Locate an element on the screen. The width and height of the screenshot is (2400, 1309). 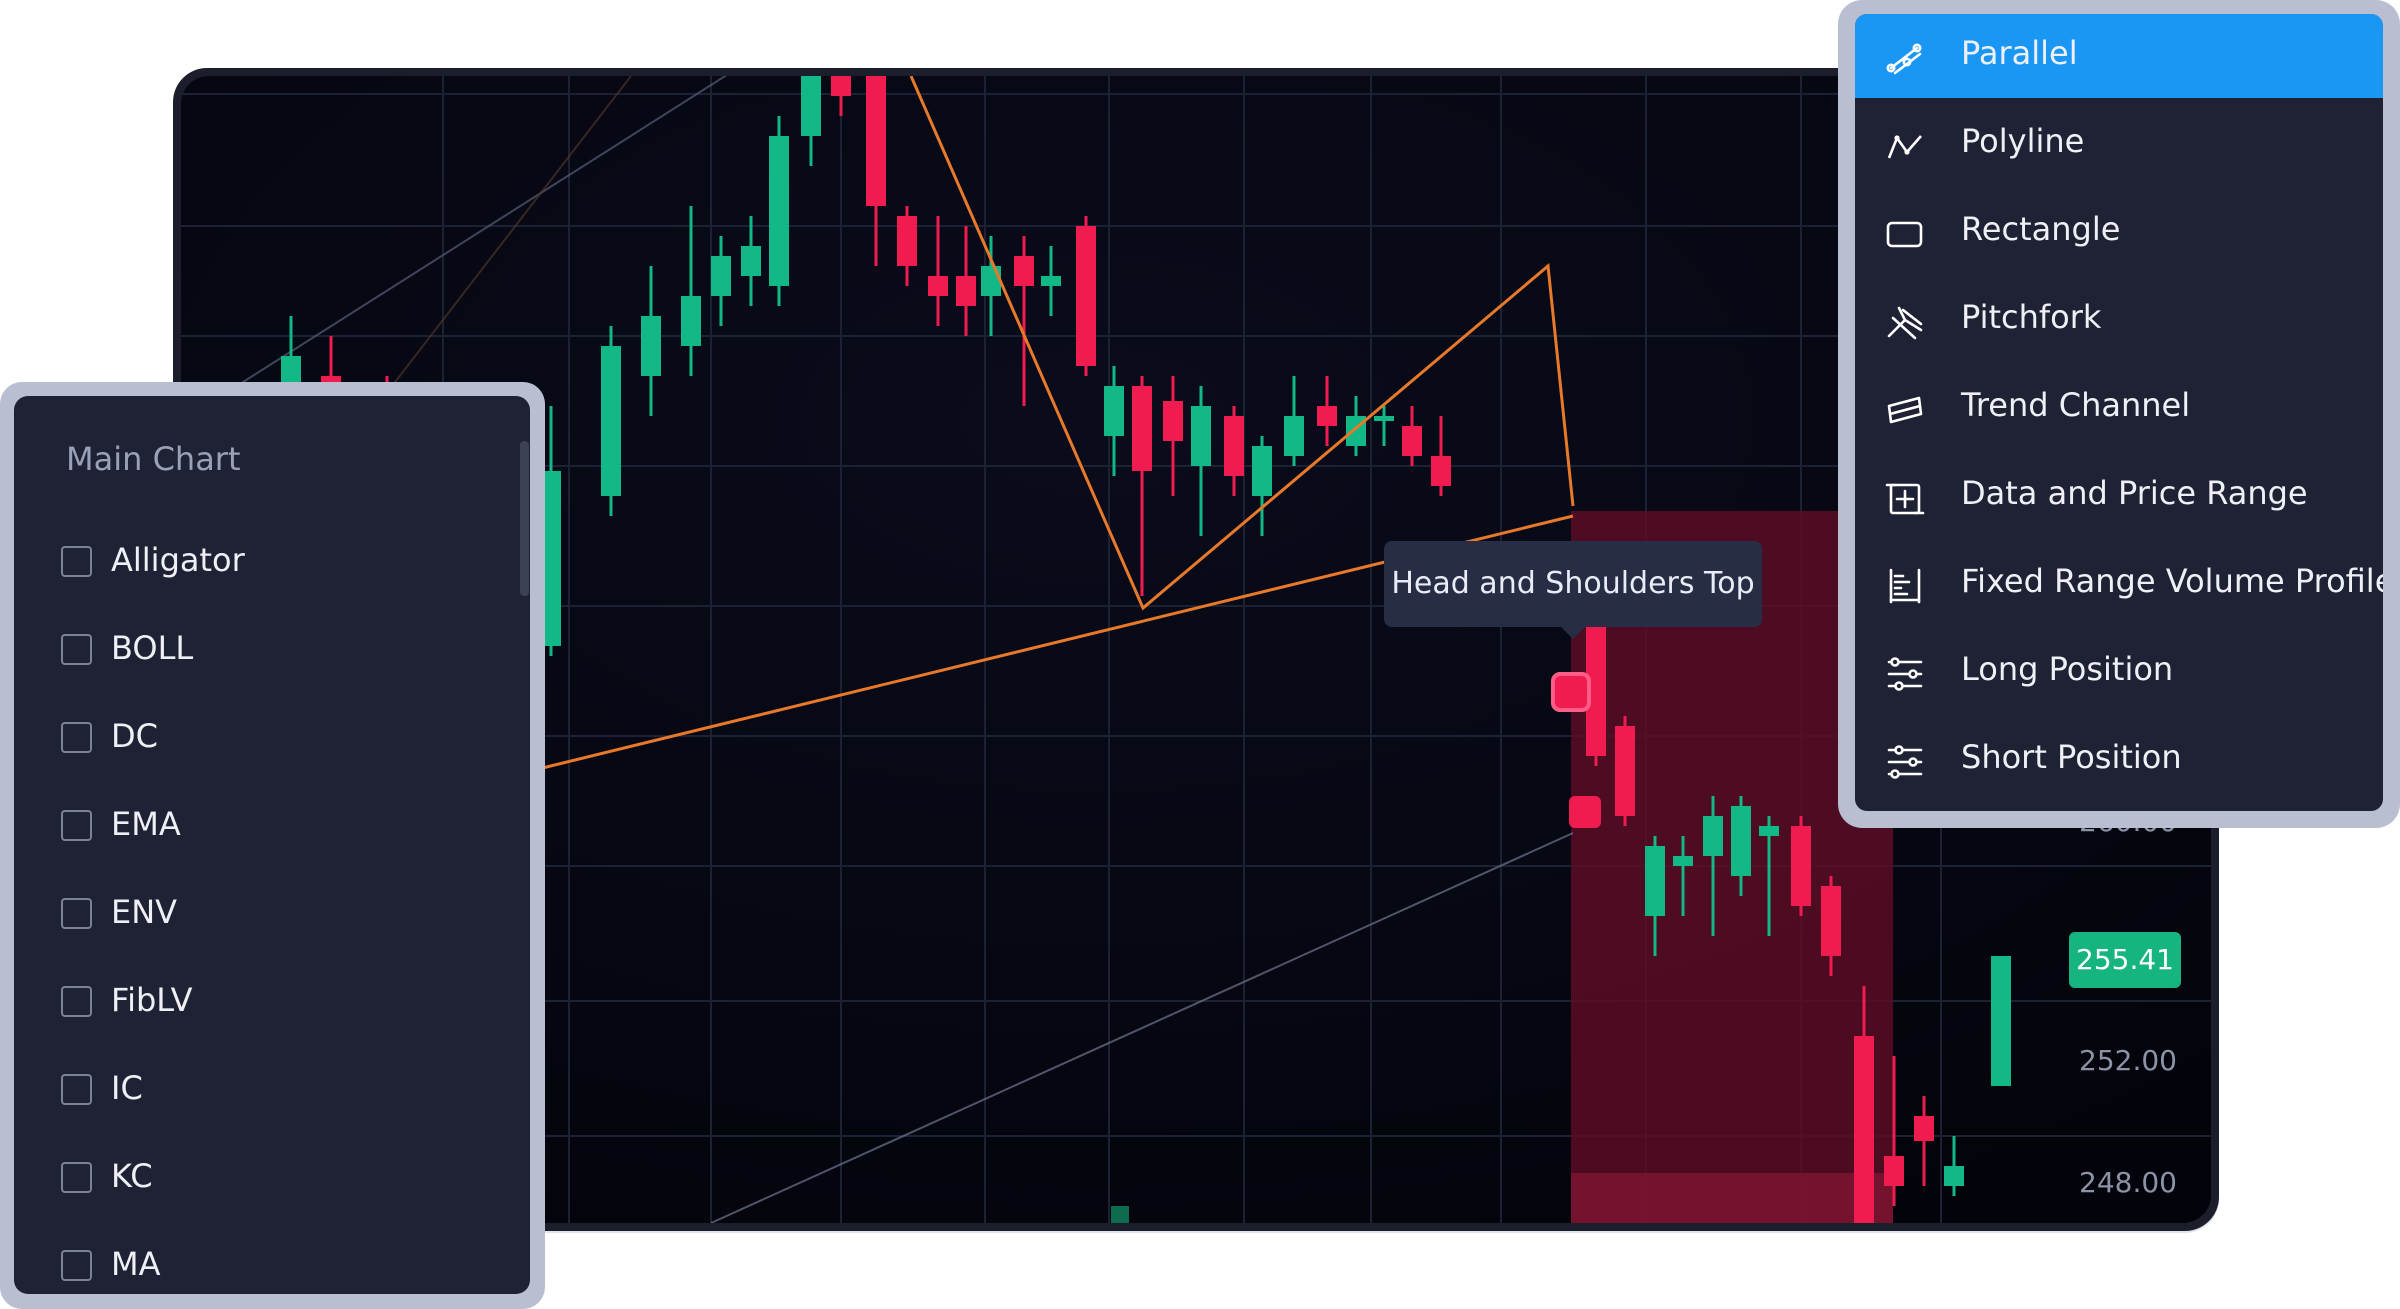
indicator-label: KC is located at coordinates (132, 1176).